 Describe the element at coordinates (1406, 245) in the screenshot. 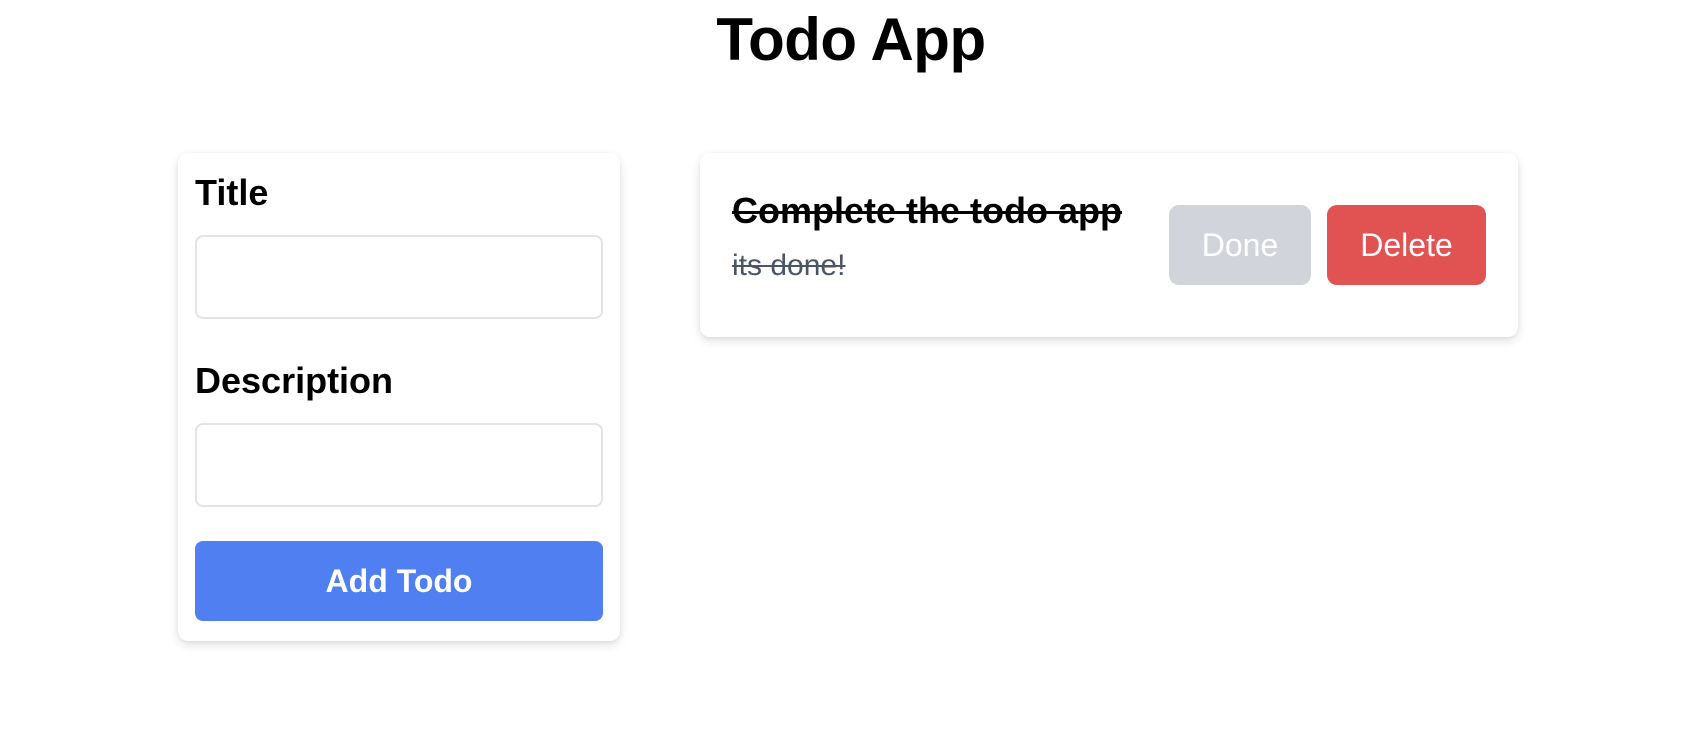

I see `delete-button: Delete` at that location.